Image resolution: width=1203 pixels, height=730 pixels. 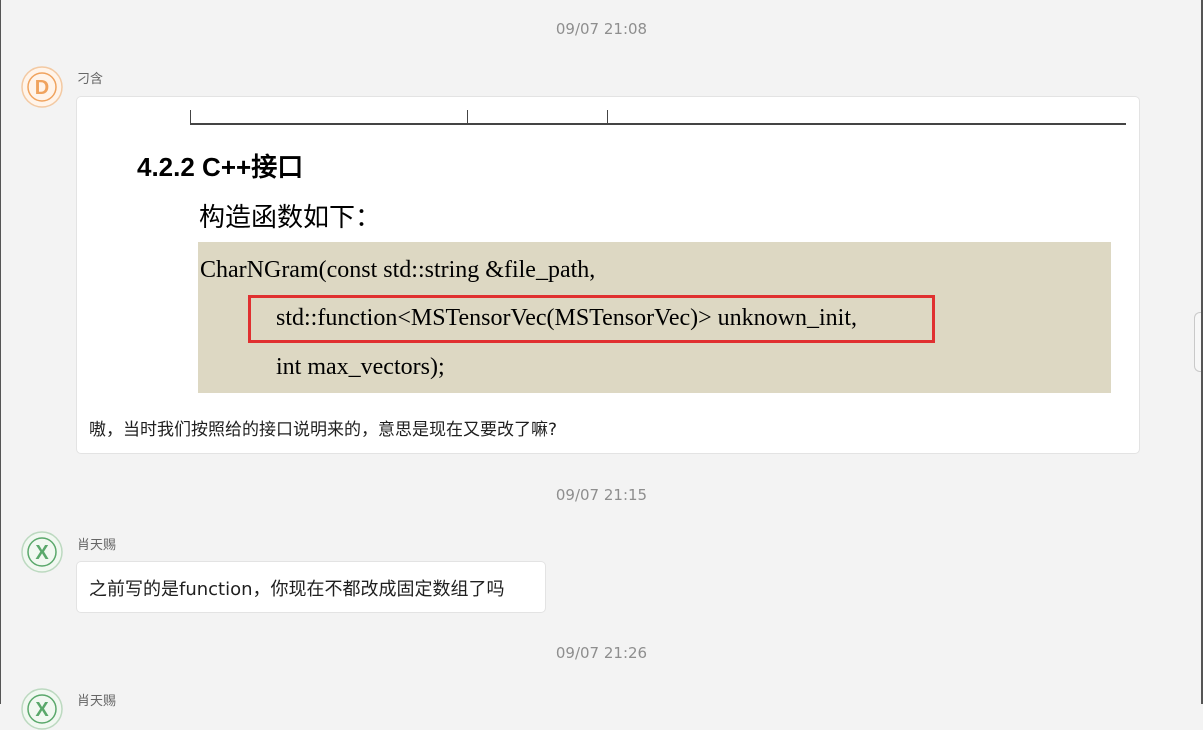 What do you see at coordinates (1197, 342) in the screenshot?
I see `side-panel-handle` at bounding box center [1197, 342].